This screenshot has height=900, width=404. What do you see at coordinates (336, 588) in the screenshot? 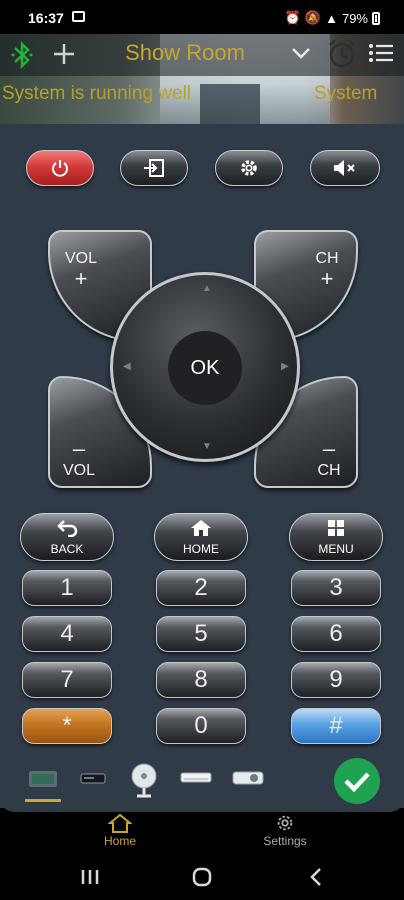
I see `key-3: 3` at bounding box center [336, 588].